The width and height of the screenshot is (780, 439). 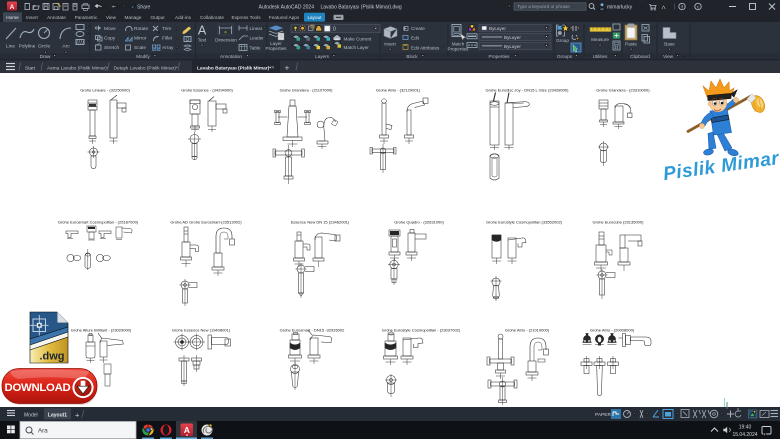 What do you see at coordinates (562, 40) in the screenshot?
I see `svg-text: Group` at bounding box center [562, 40].